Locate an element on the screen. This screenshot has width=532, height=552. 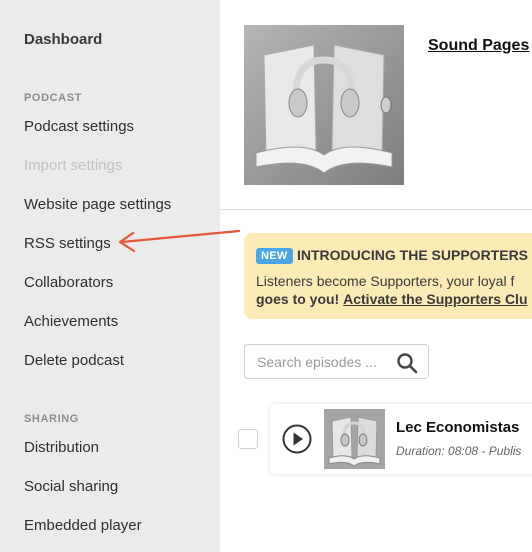
sidebar-item-dashboard: Dashboard is located at coordinates (63, 39).